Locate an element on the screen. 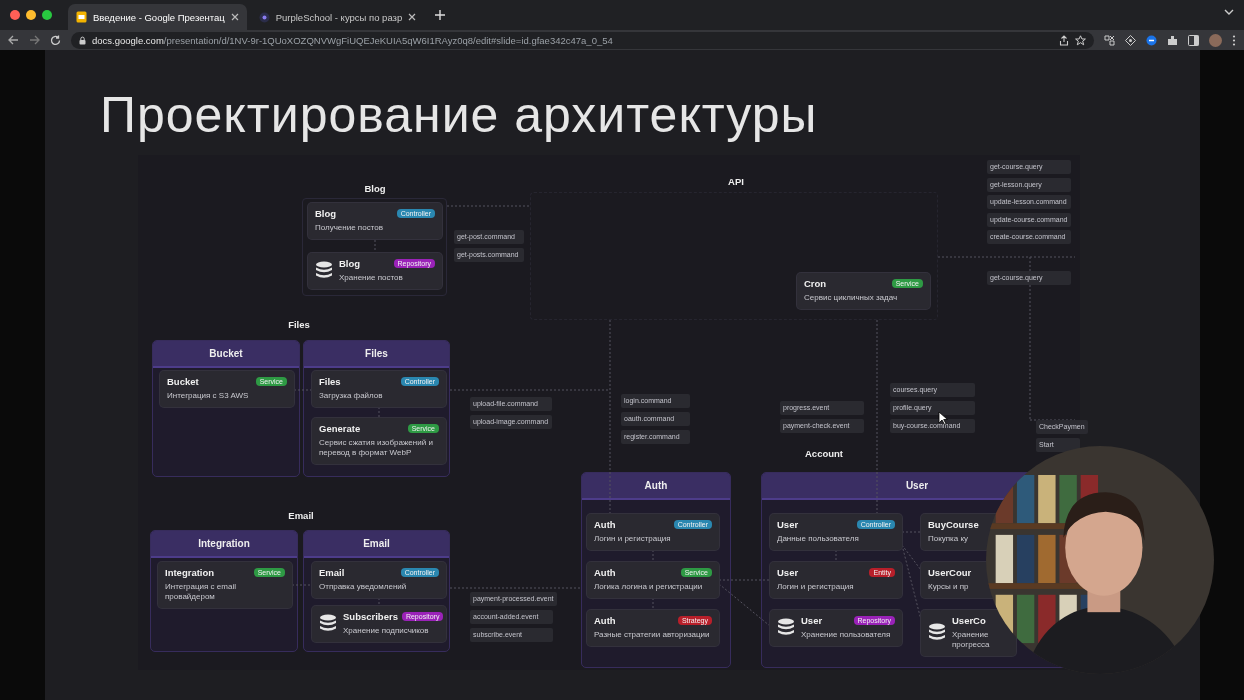 Image resolution: width=1244 pixels, height=700 pixels. card-description: Интеграция с S3 AWS is located at coordinates (208, 396).